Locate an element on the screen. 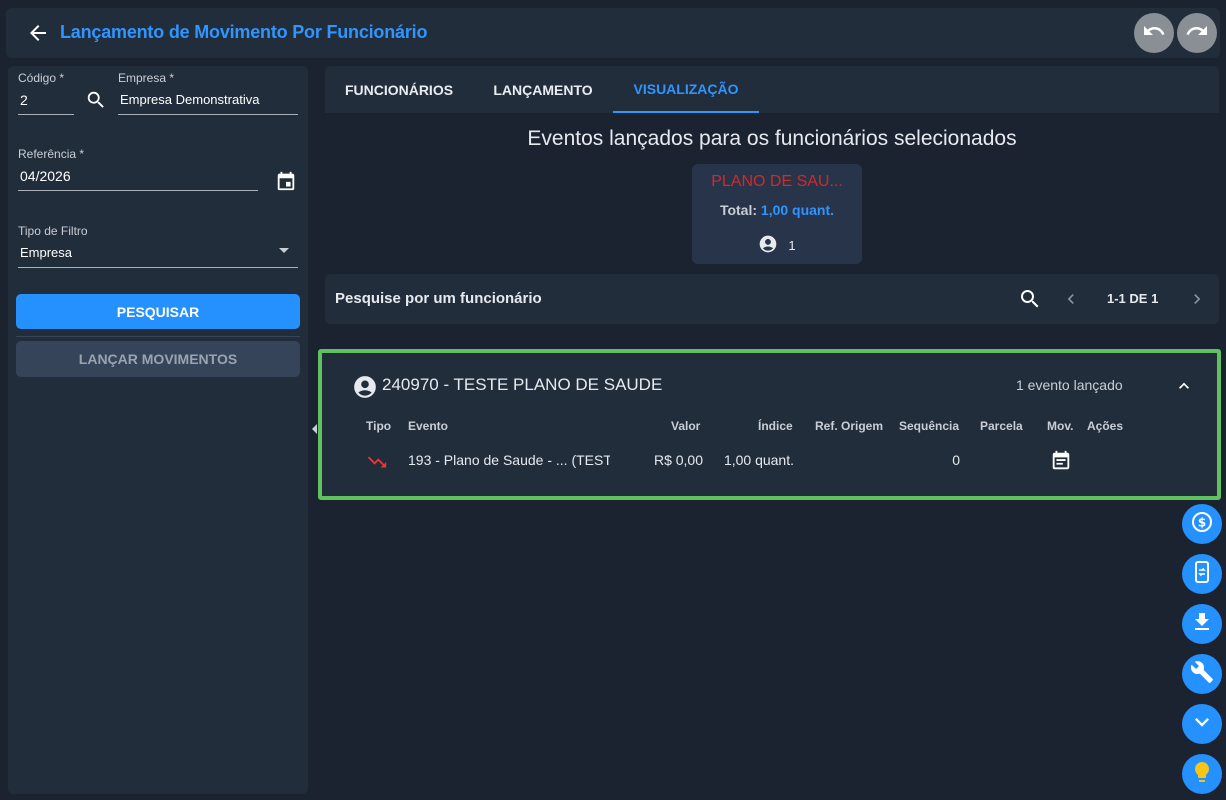 The width and height of the screenshot is (1226, 800). tab-funcionarios: FUNCIONÁRIOS is located at coordinates (399, 89).